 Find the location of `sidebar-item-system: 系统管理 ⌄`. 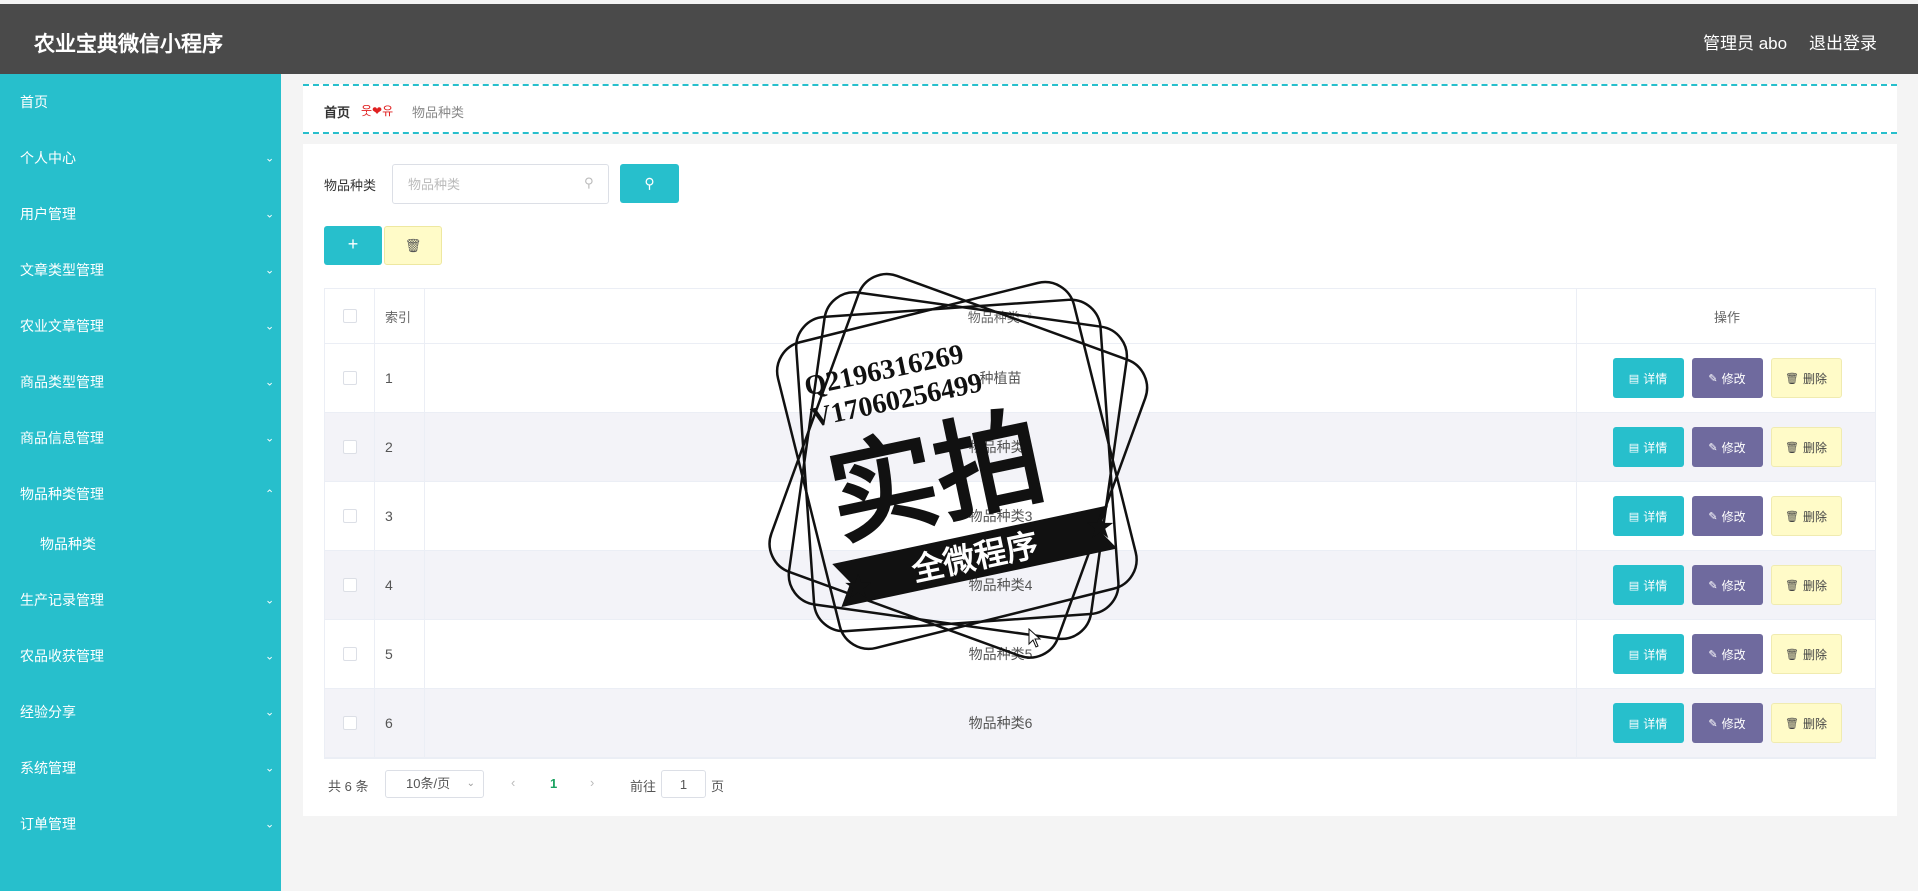

sidebar-item-system: 系统管理 ⌄ is located at coordinates (140, 768).